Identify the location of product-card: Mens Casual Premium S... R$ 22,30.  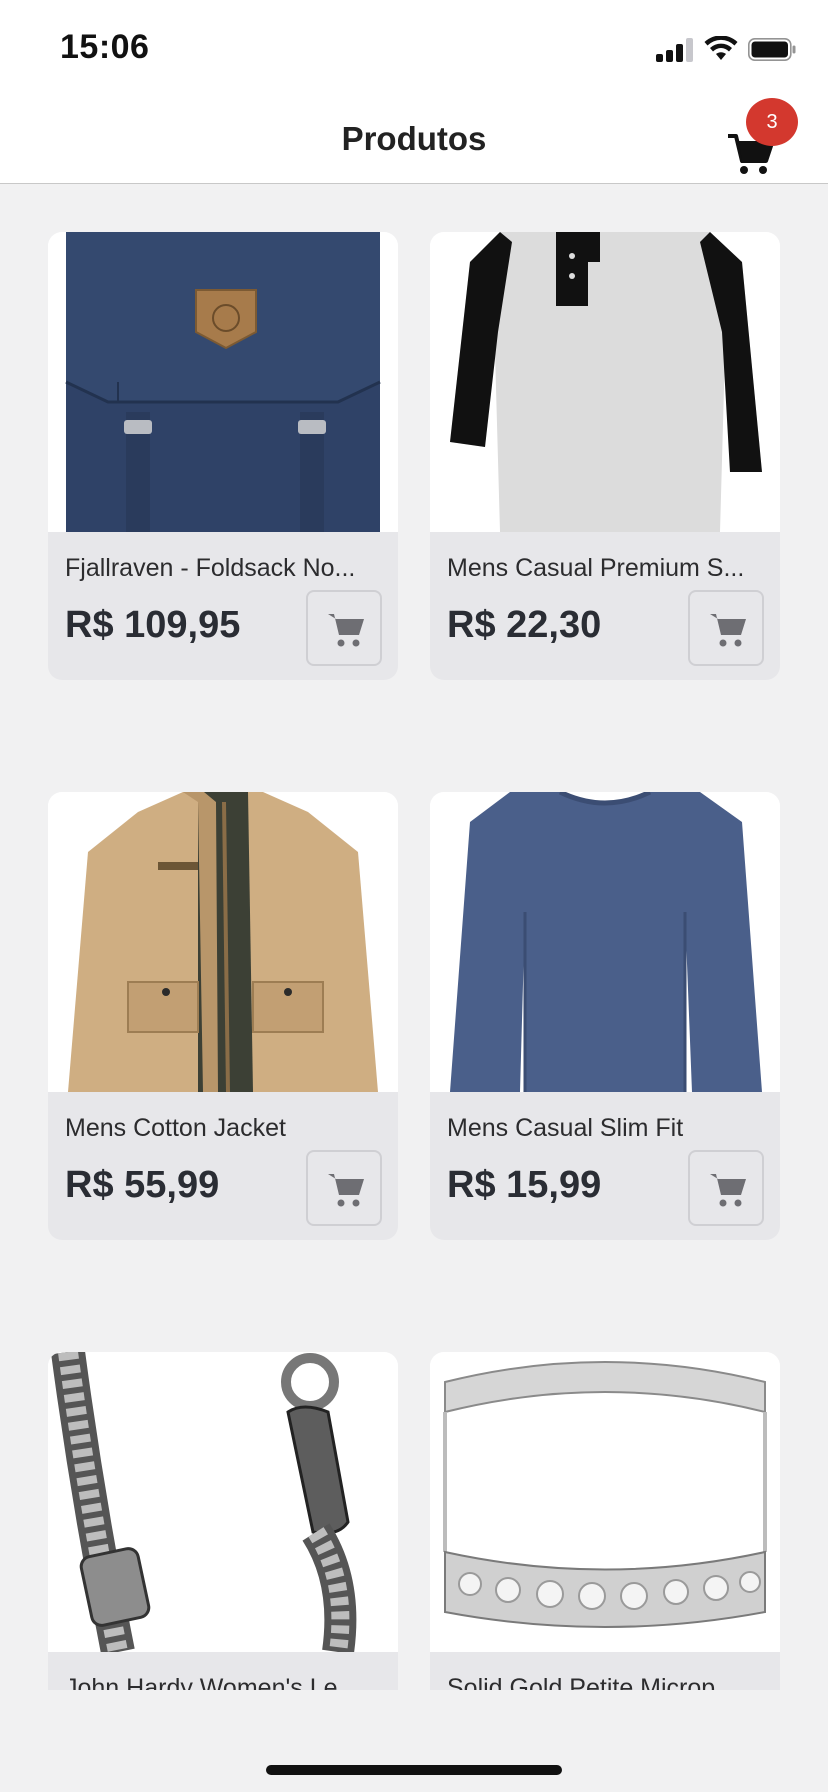
(605, 456).